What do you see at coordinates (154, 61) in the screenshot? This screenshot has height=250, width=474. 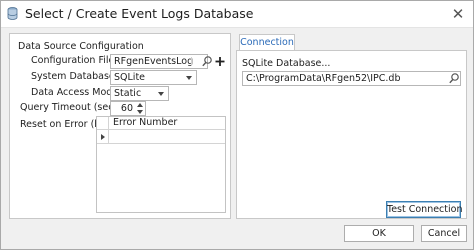 I see `configuration-file-value: RFgenEventsLog` at bounding box center [154, 61].